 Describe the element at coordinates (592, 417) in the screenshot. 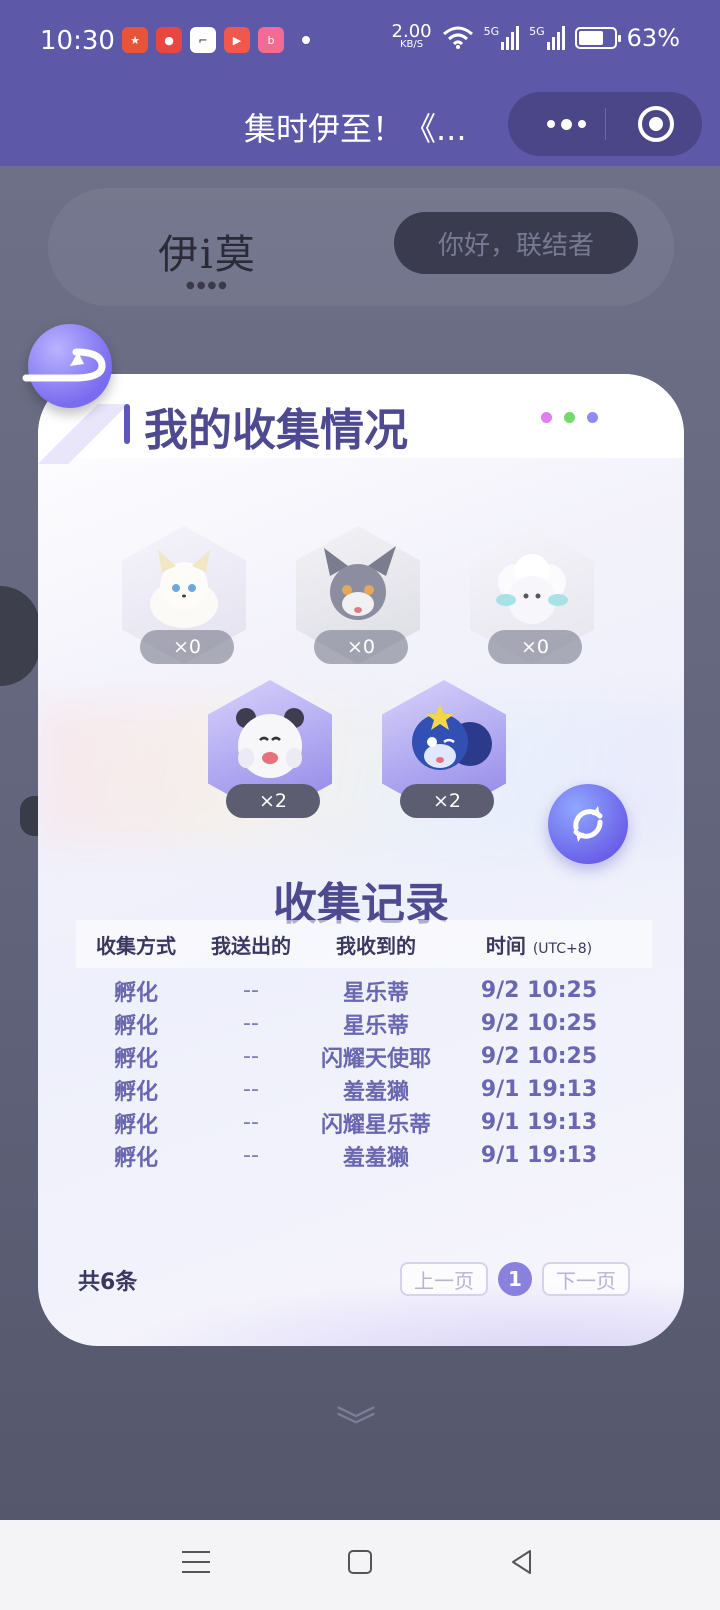

I see `dot-blue` at that location.